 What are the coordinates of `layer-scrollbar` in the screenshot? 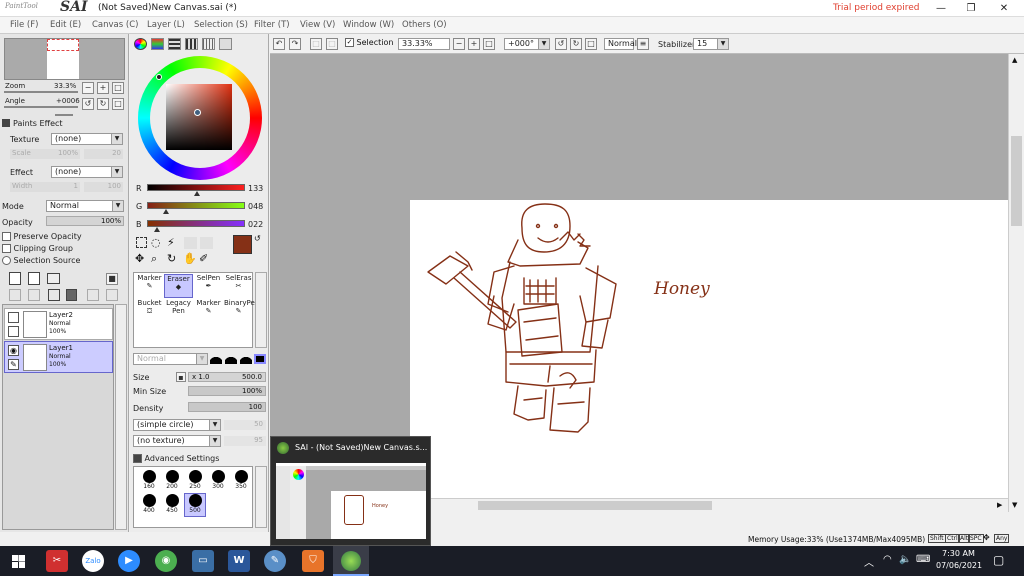 It's located at (121, 417).